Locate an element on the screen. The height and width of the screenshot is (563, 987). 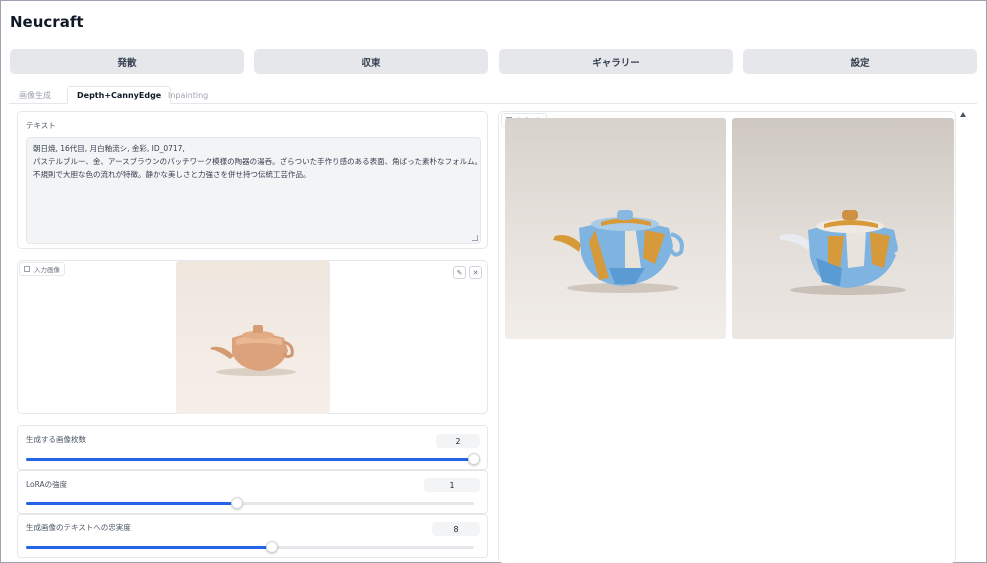
slider-value-input: 1 is located at coordinates (452, 485).